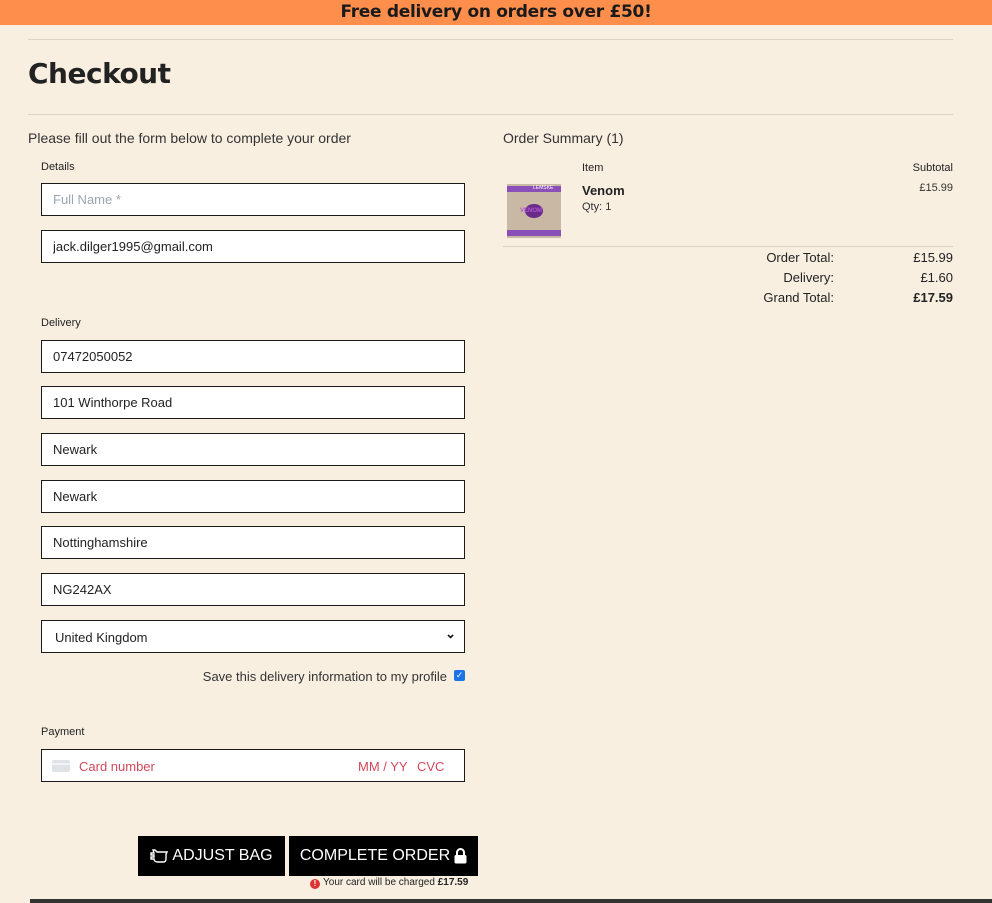 The image size is (992, 903). What do you see at coordinates (58, 167) in the screenshot?
I see `details-label: Details` at bounding box center [58, 167].